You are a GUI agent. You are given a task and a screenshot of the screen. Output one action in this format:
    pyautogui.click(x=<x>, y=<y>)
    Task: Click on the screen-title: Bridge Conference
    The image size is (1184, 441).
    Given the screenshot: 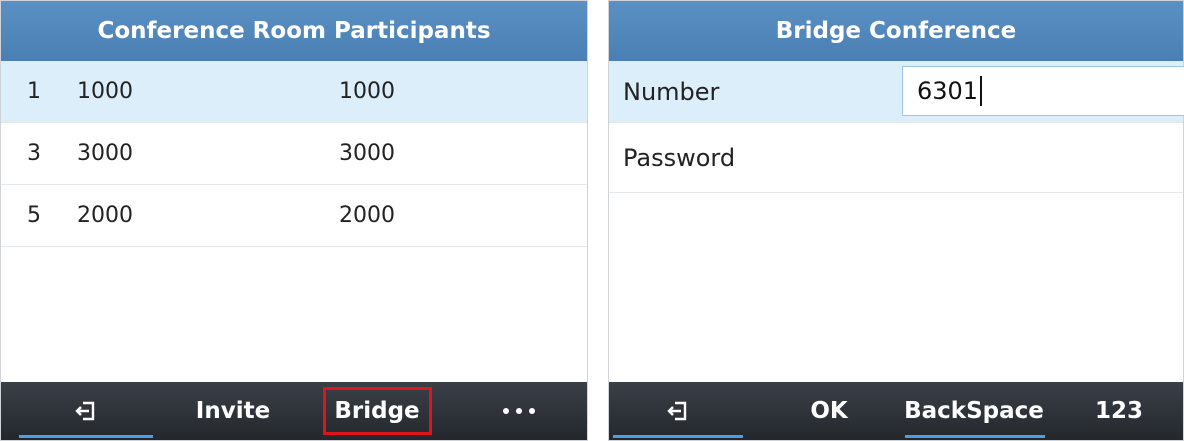 What is the action you would take?
    pyautogui.click(x=896, y=31)
    